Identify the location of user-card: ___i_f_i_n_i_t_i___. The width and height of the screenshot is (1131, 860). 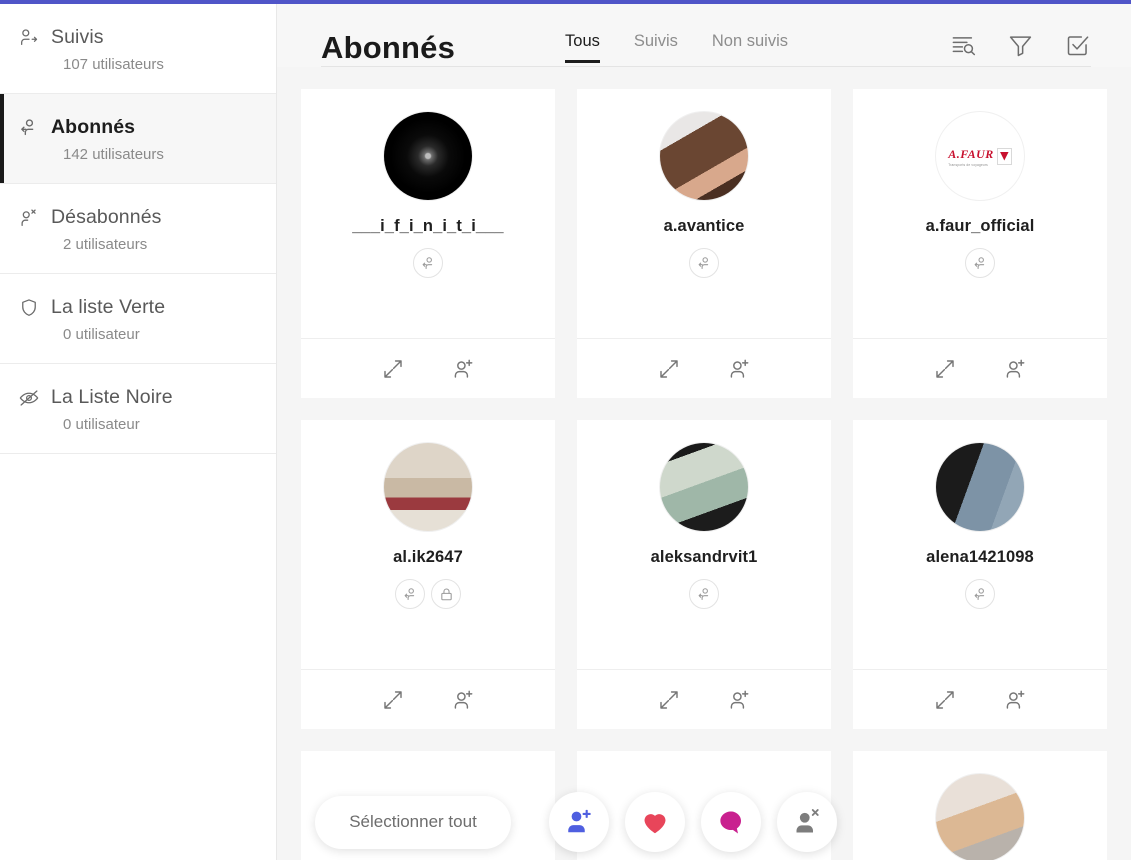
(428, 243).